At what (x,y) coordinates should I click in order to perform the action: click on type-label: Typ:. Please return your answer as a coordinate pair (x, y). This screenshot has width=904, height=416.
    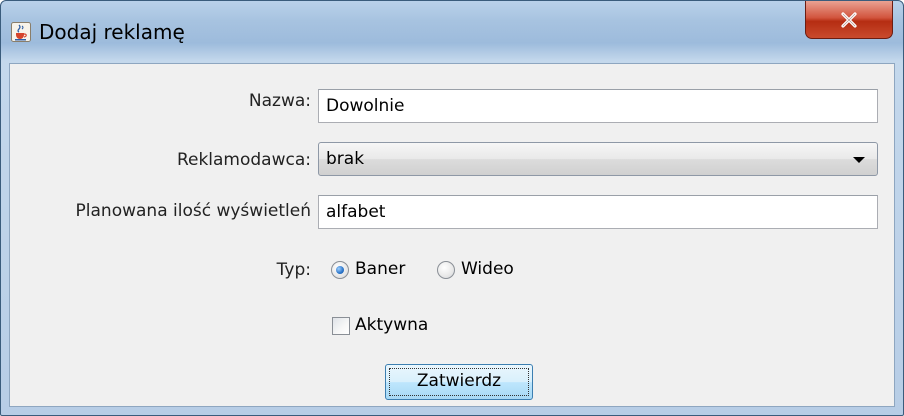
    Looking at the image, I should click on (293, 270).